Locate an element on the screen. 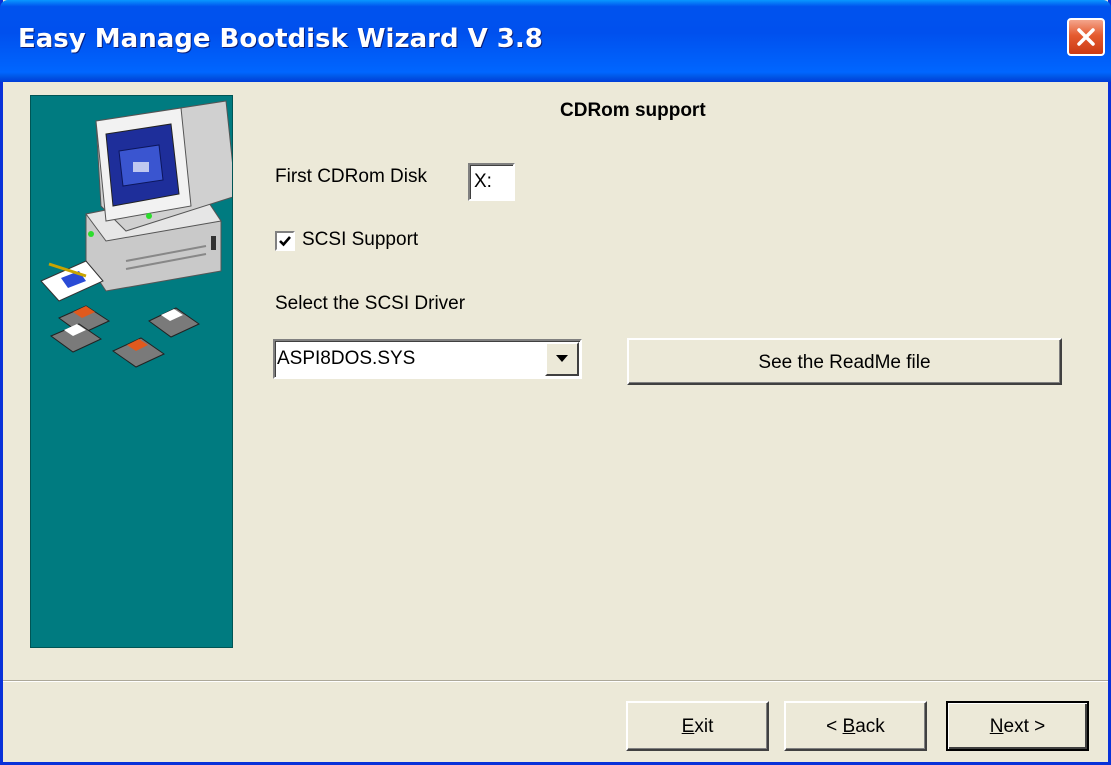 The height and width of the screenshot is (765, 1111). select-driver-label: Select the SCSI Driver is located at coordinates (370, 303).